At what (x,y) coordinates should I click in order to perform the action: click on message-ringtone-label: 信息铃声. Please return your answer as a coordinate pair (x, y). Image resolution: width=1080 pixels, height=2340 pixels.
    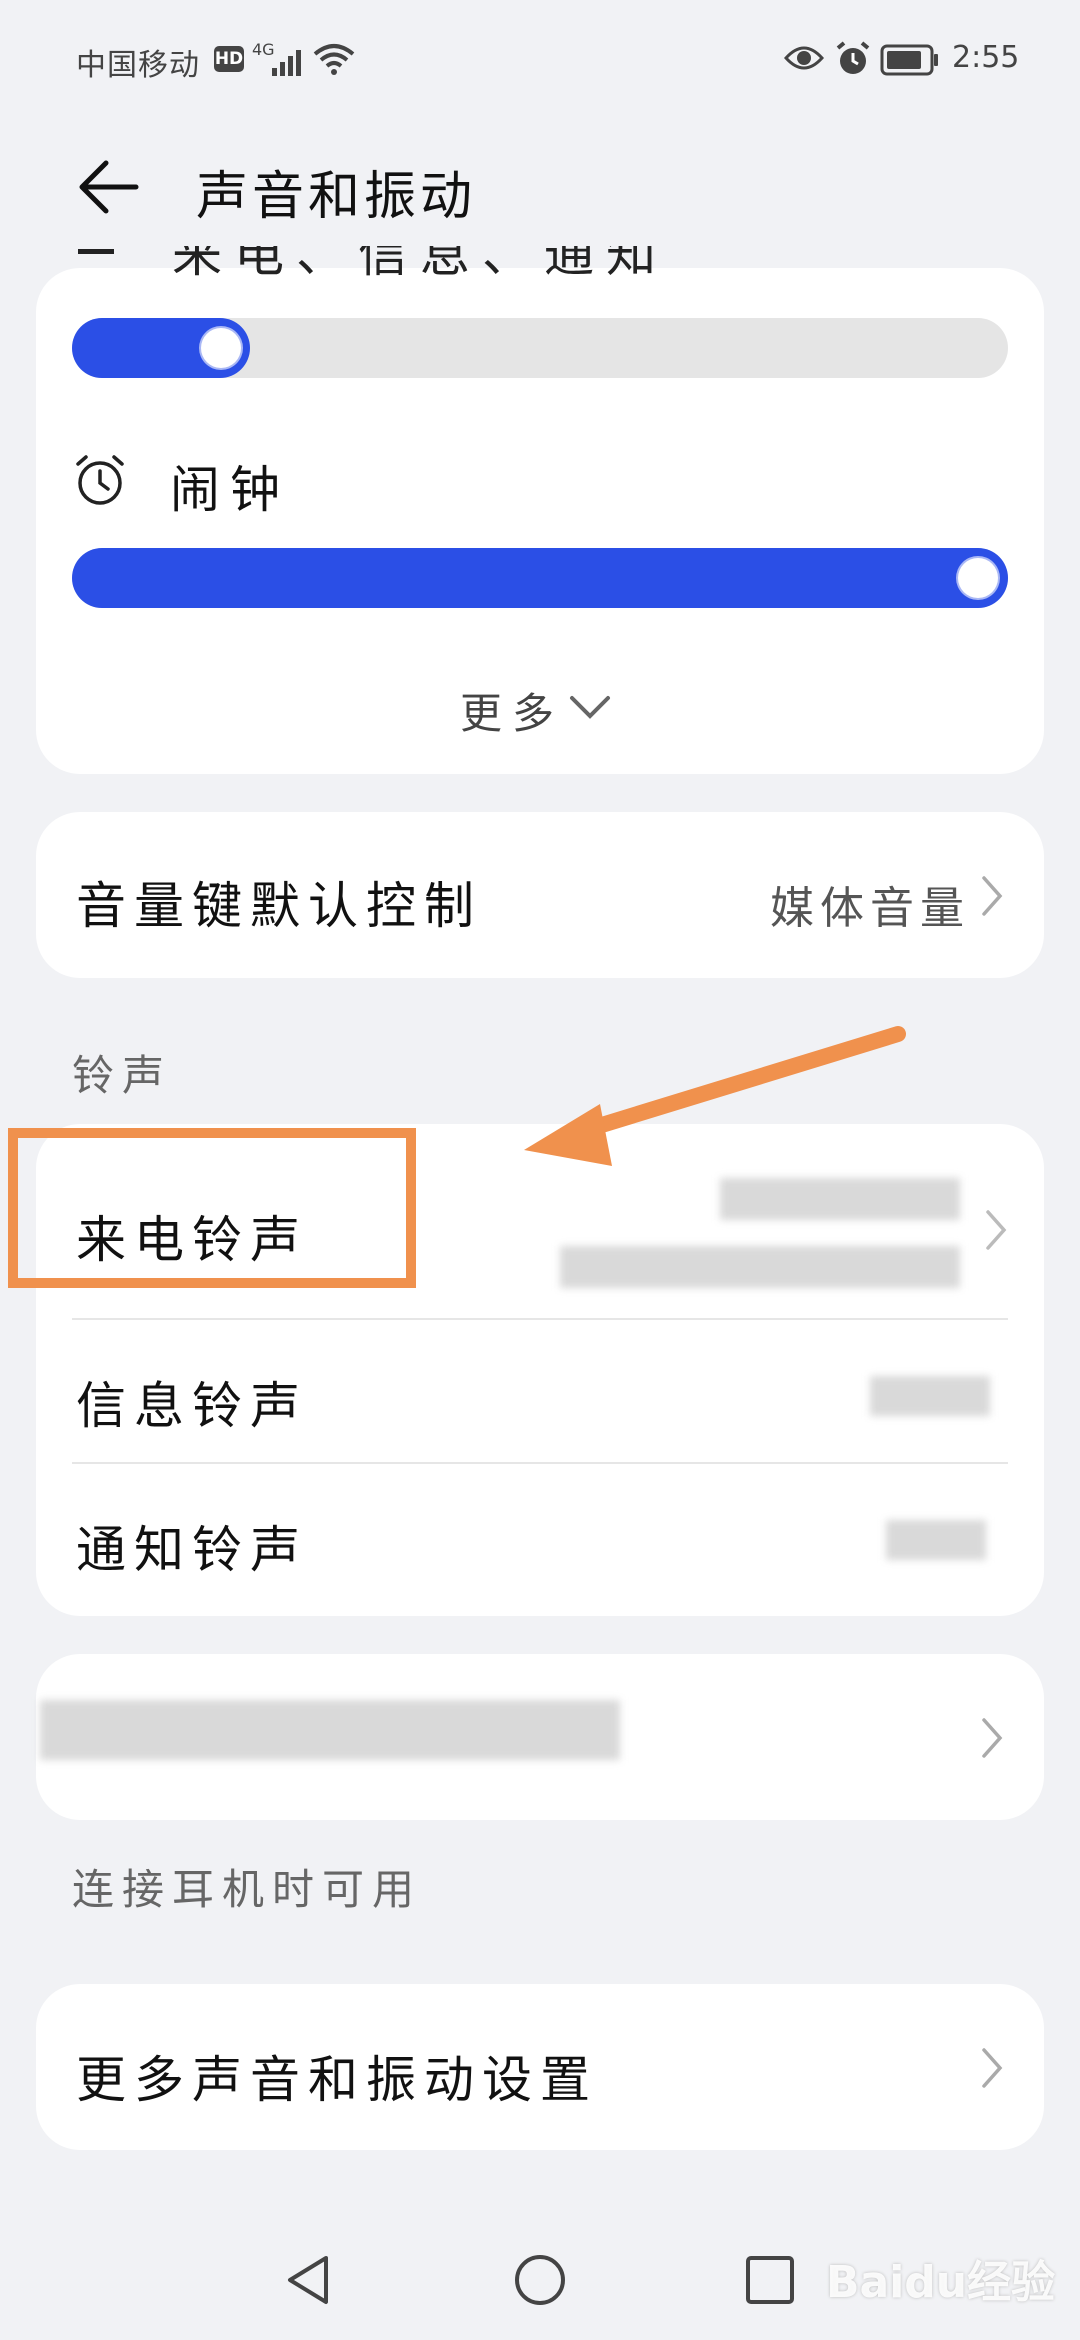
    Looking at the image, I should click on (192, 1402).